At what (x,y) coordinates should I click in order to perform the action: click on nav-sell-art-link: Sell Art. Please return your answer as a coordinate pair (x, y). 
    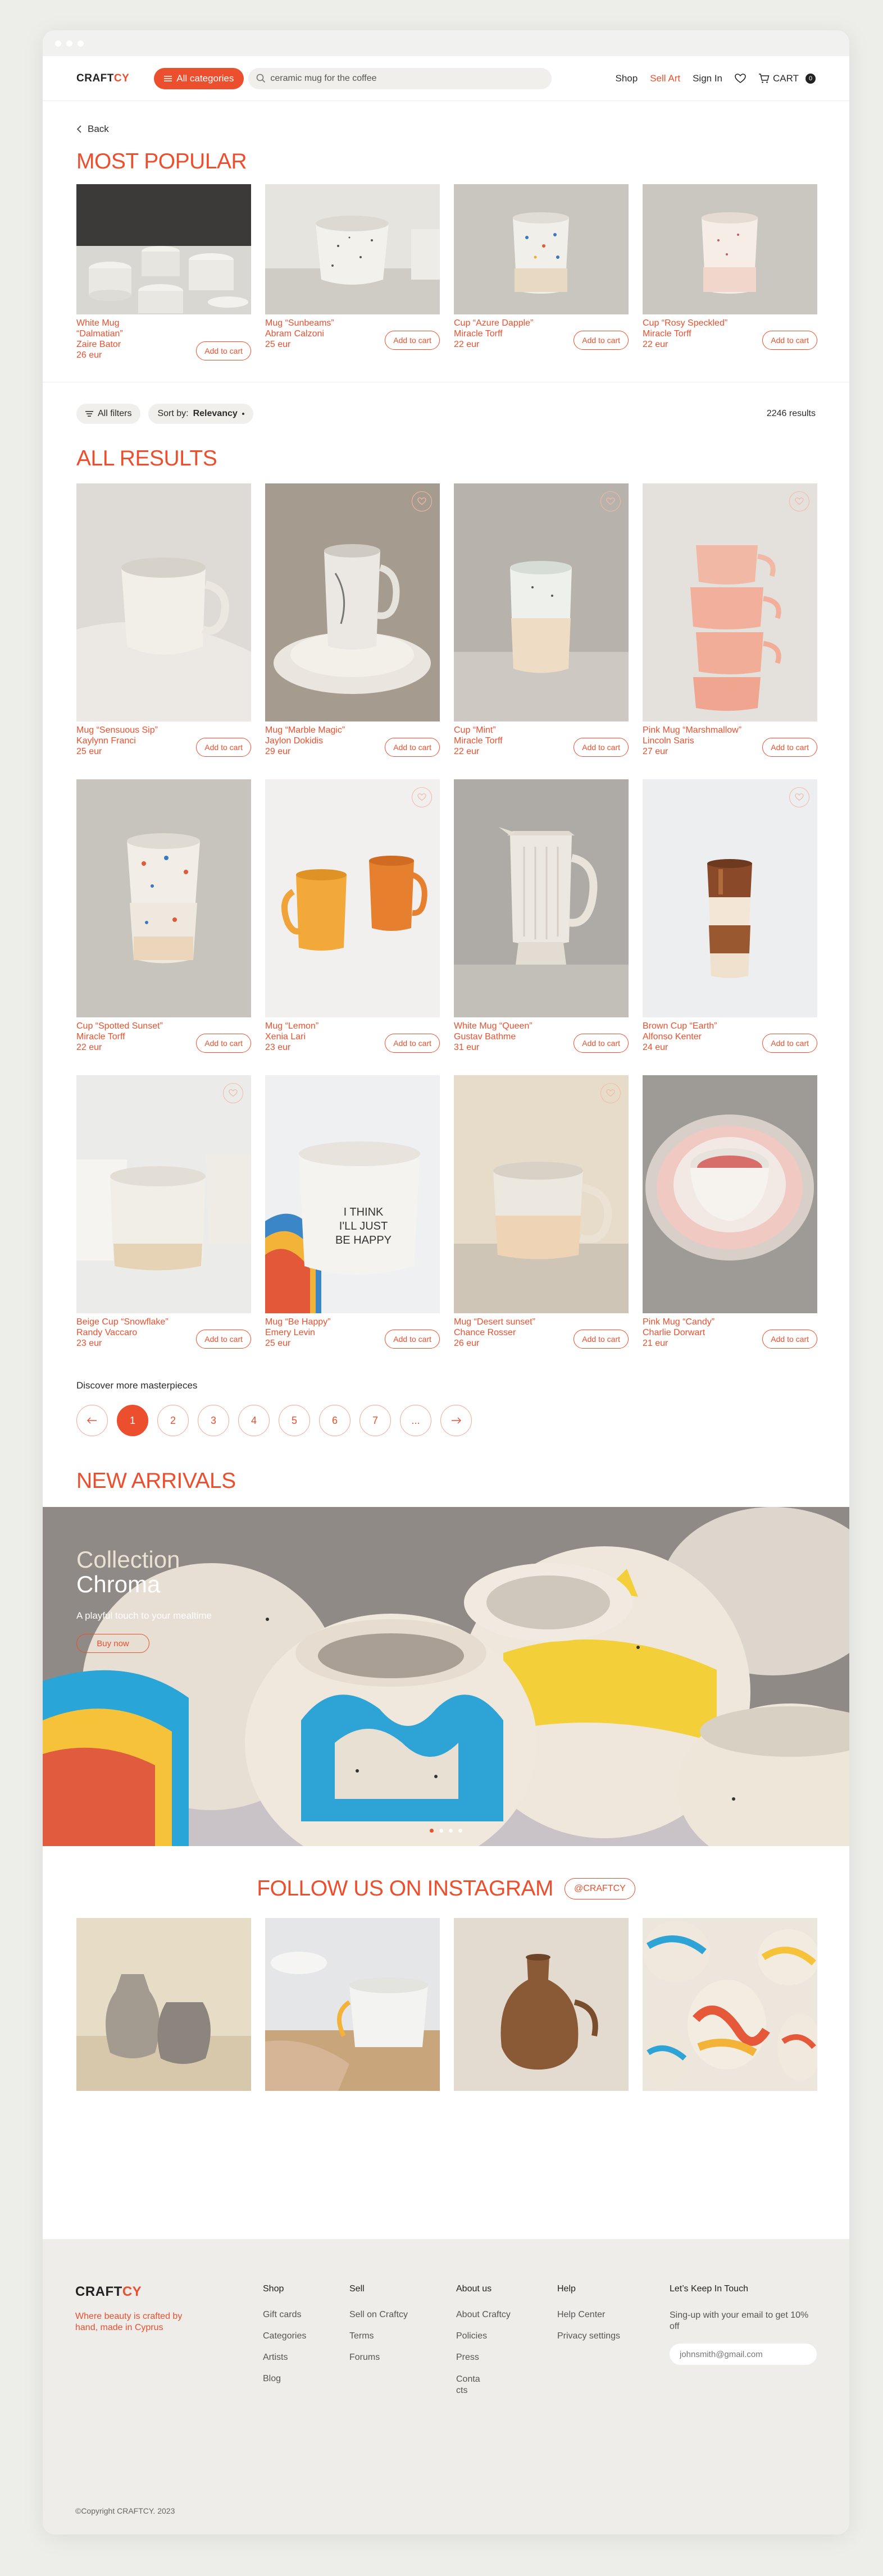
    Looking at the image, I should click on (665, 78).